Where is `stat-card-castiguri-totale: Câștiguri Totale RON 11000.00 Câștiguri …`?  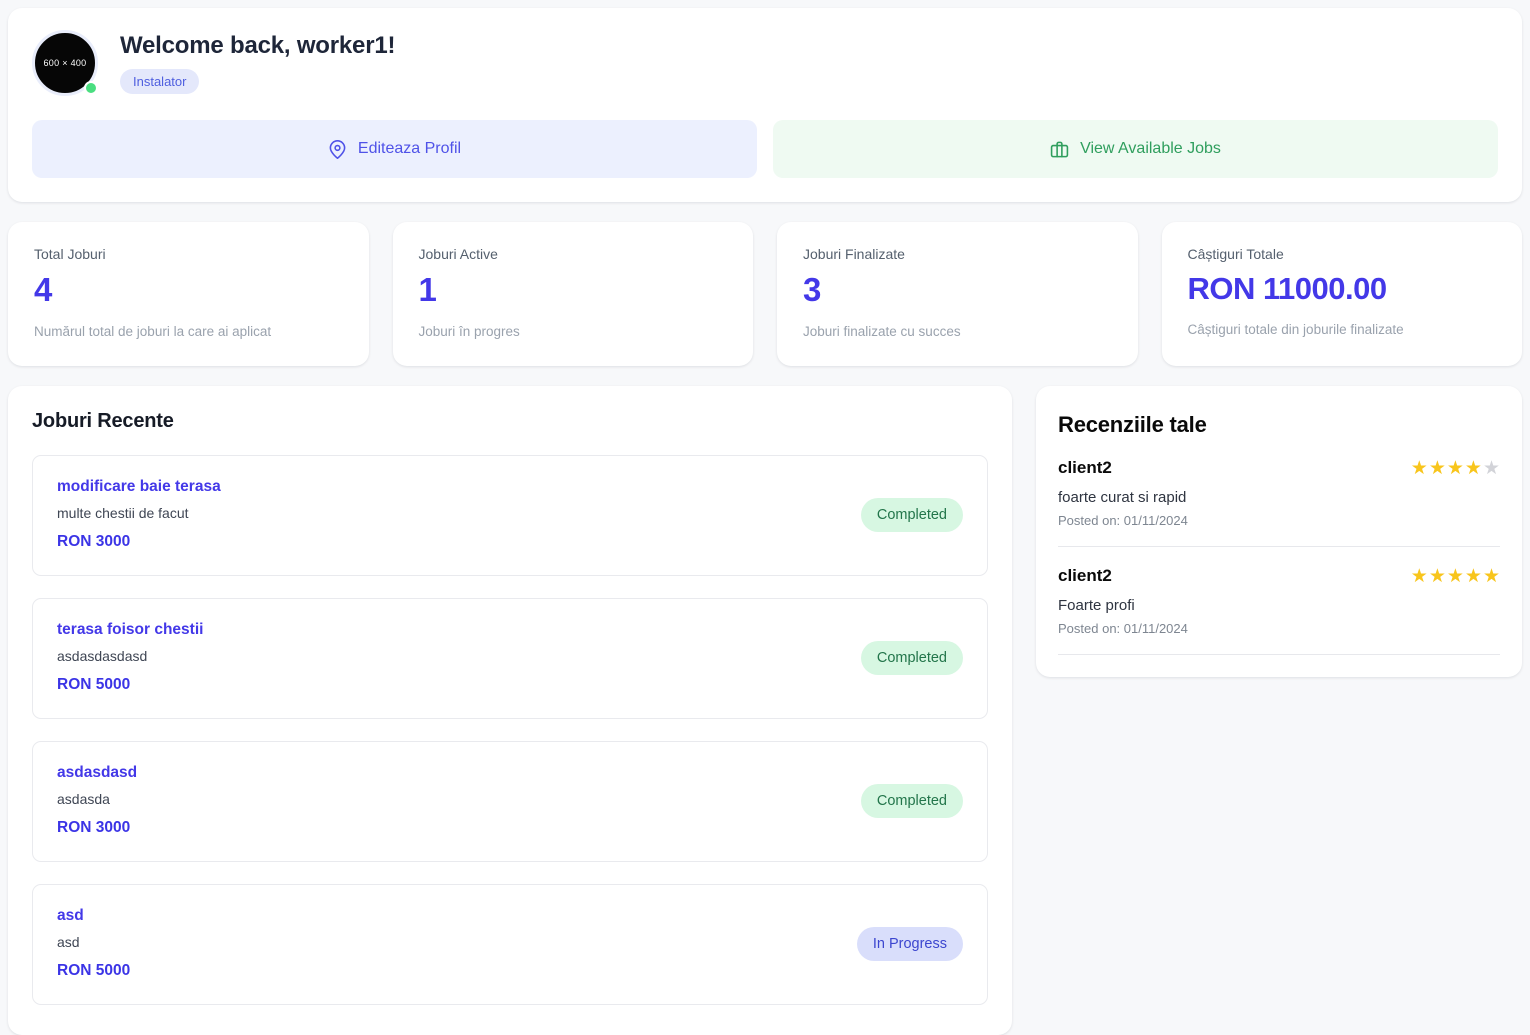 stat-card-castiguri-totale: Câștiguri Totale RON 11000.00 Câștiguri … is located at coordinates (1341, 294).